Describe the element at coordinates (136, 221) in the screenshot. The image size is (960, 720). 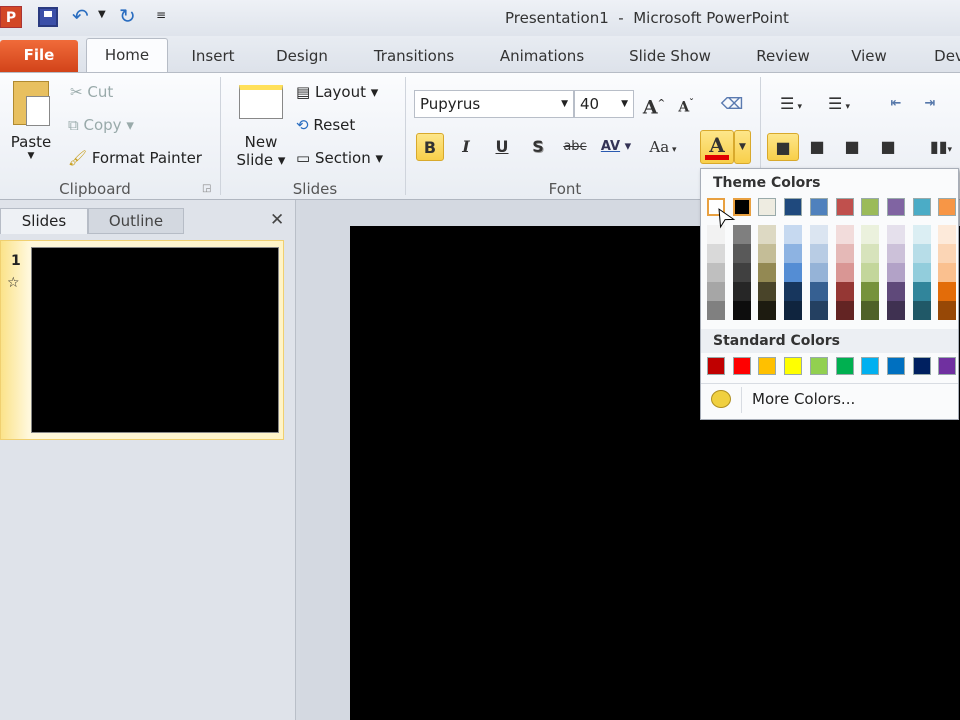
I see `tab-outline: Outline` at that location.